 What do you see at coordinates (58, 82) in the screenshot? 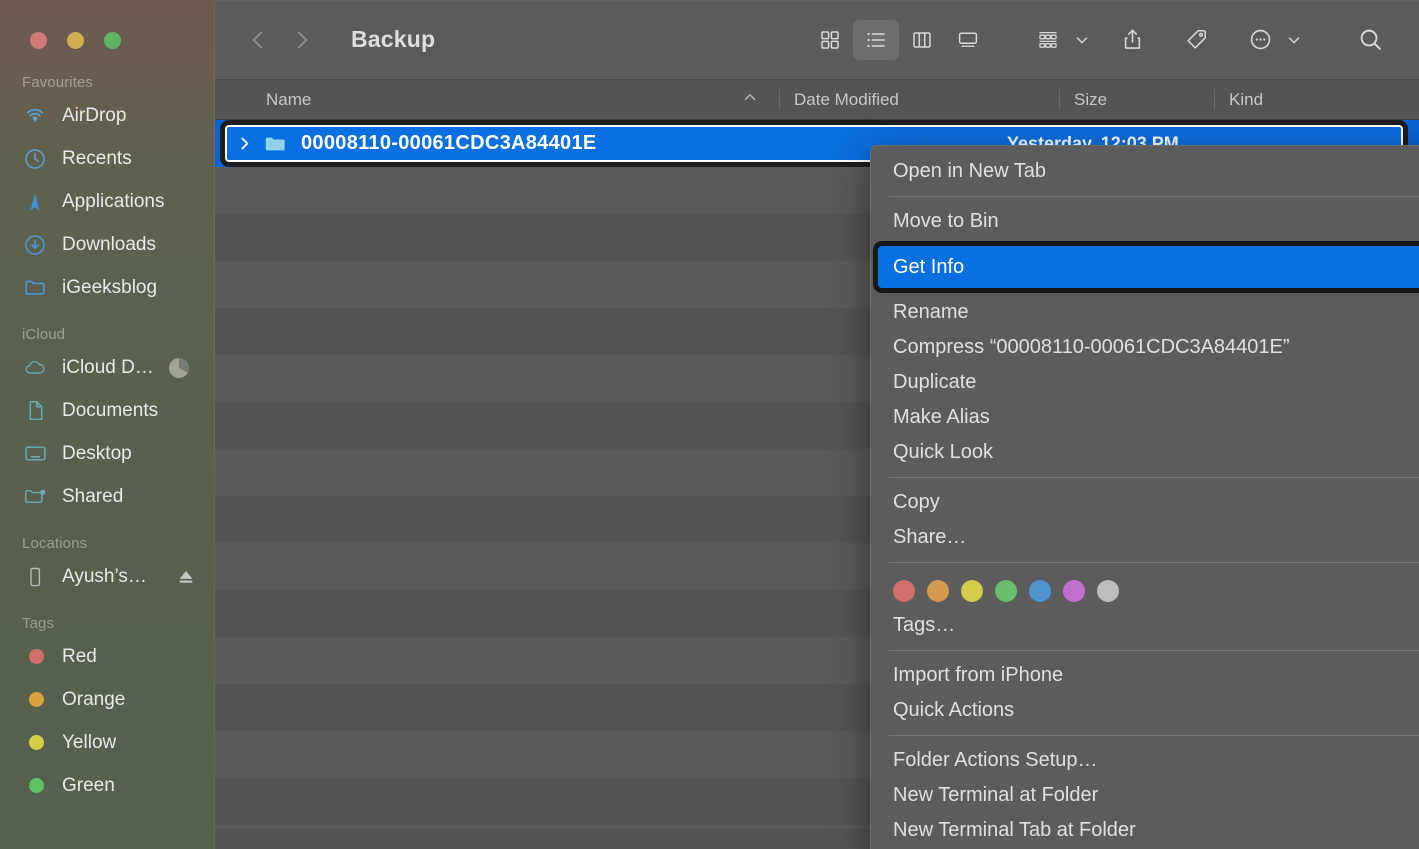
I see `sidebar-group-favourites-title: Favourites` at bounding box center [58, 82].